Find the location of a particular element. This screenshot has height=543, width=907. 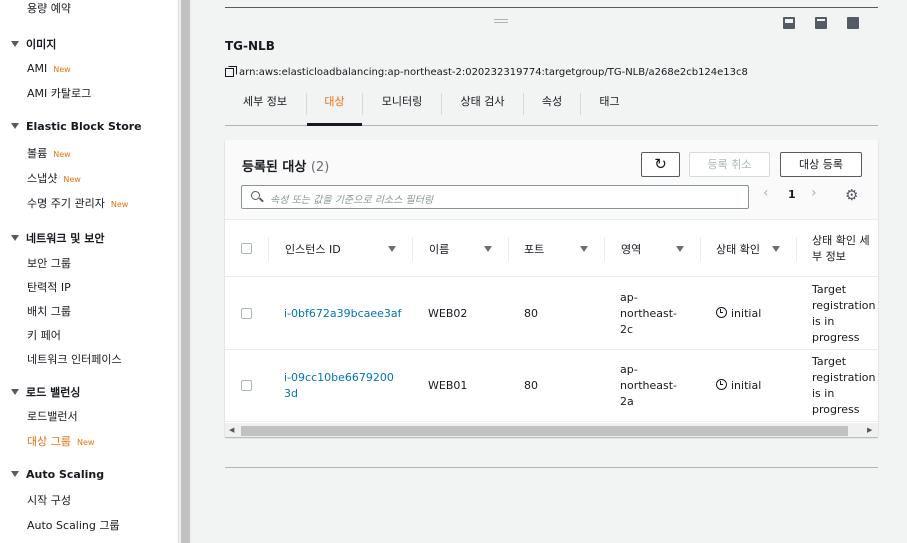

sidebar-item-label: 스냅샷 is located at coordinates (42, 178).